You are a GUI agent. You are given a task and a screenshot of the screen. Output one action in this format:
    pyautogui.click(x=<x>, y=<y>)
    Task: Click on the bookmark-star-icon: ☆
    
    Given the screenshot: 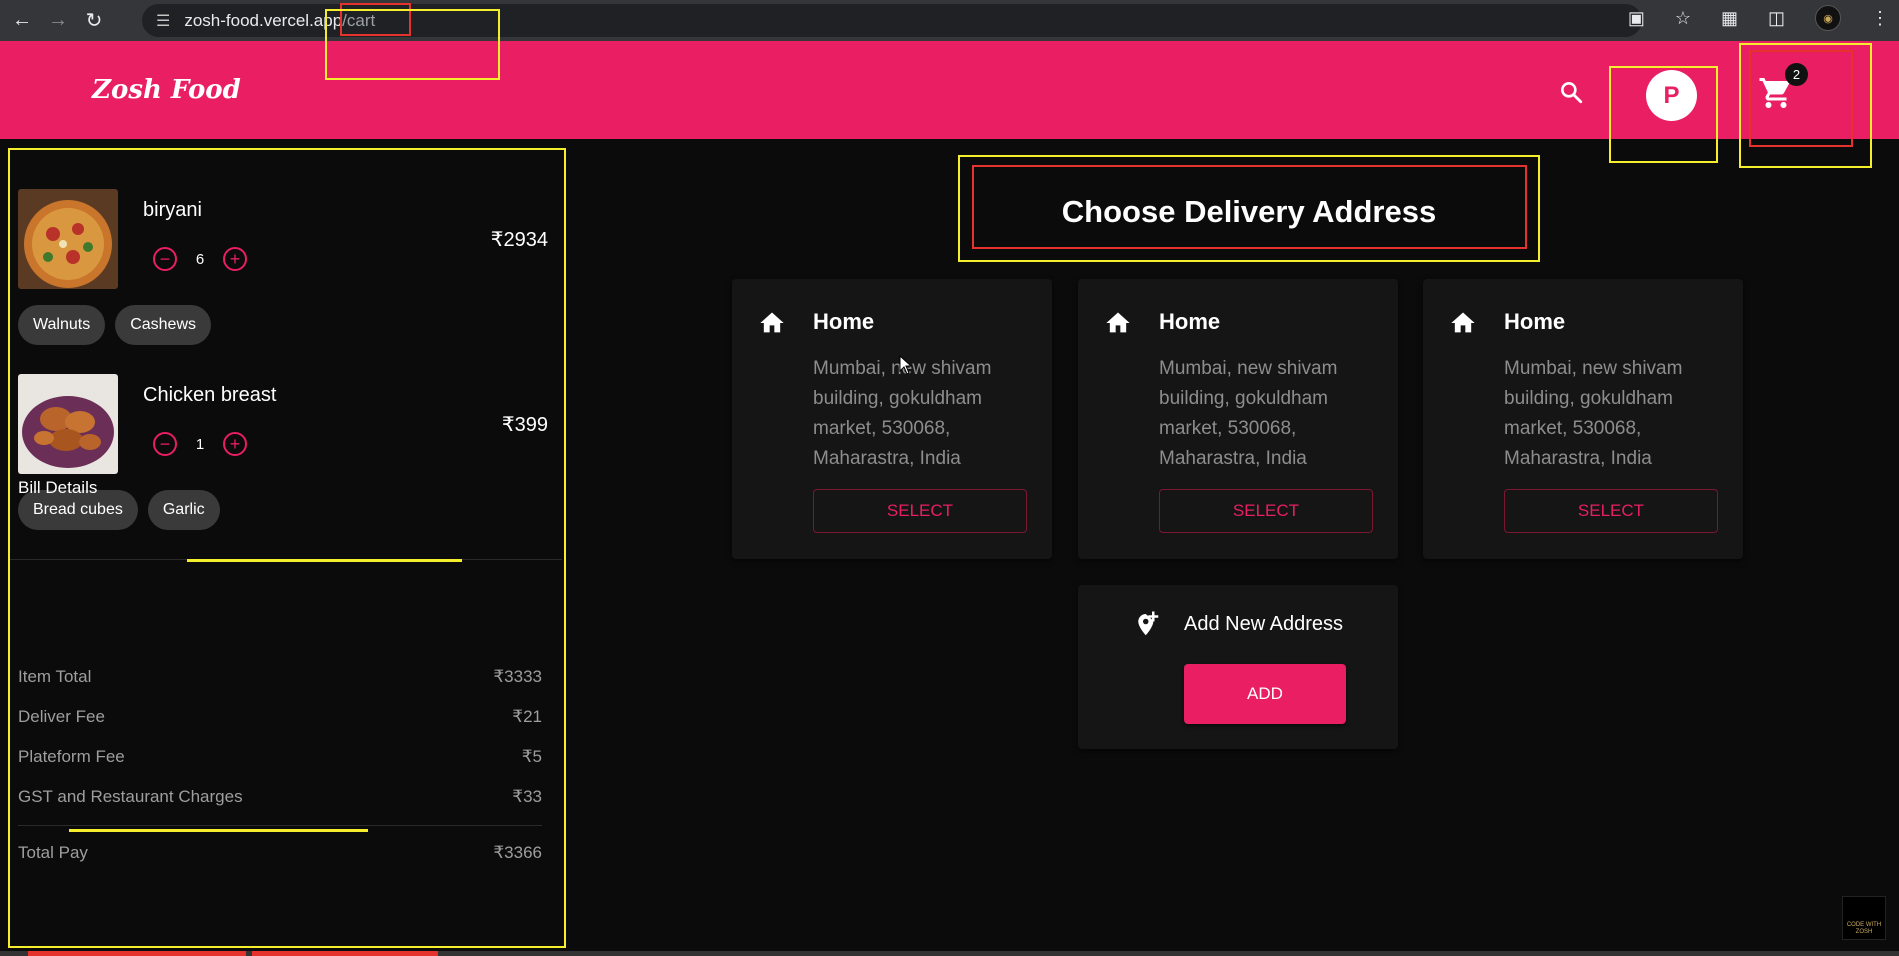 What is the action you would take?
    pyautogui.click(x=1683, y=18)
    